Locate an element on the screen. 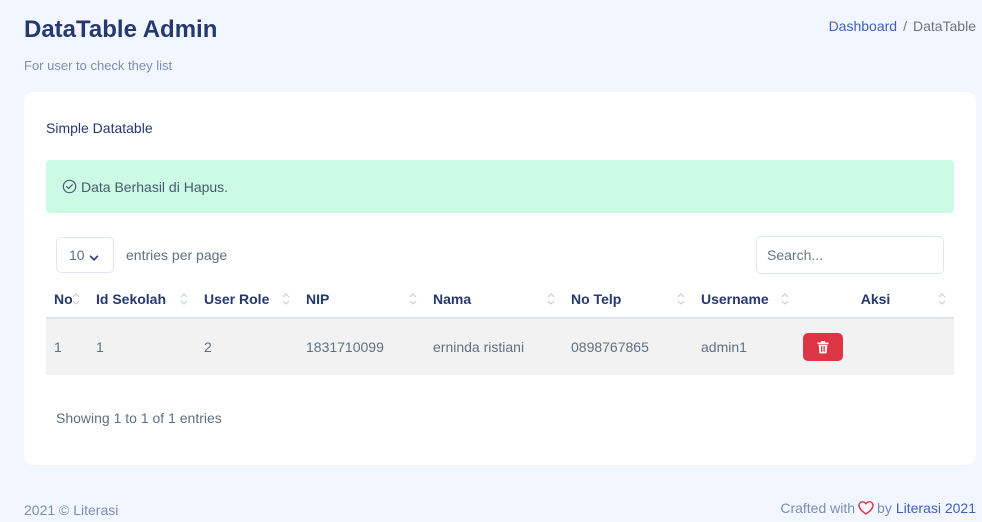  entries-per-page: 10 entries per page is located at coordinates (141, 255).